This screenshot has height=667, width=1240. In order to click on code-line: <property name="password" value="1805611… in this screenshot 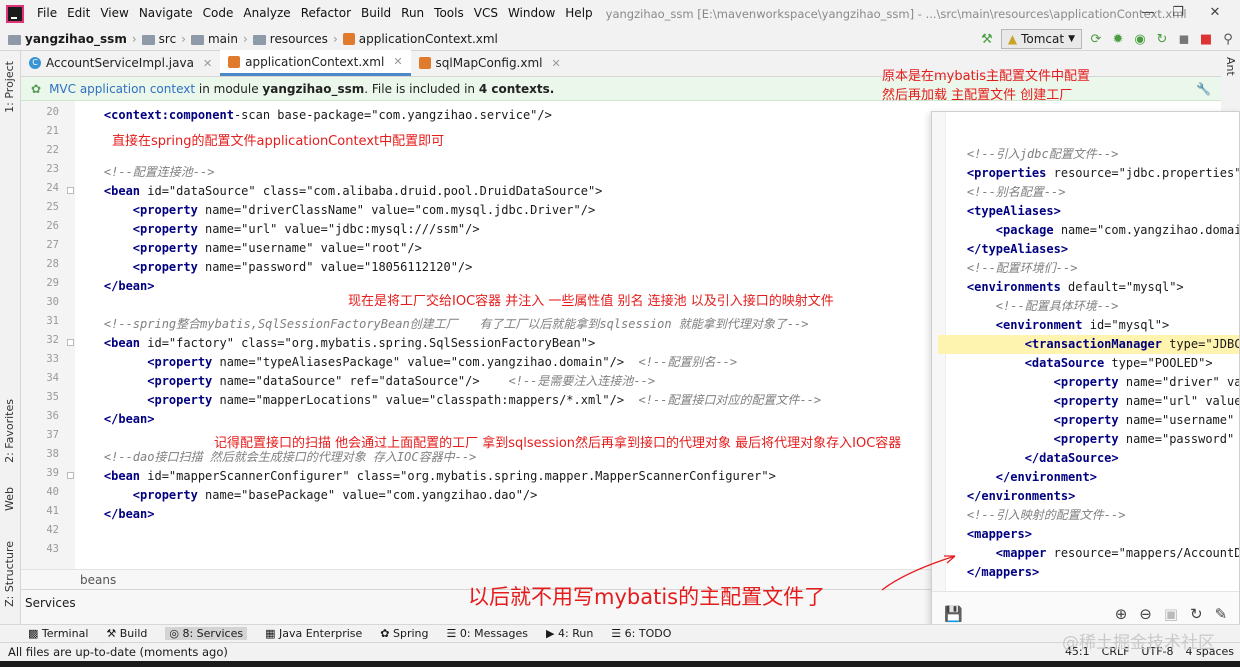, I will do `click(274, 267)`.